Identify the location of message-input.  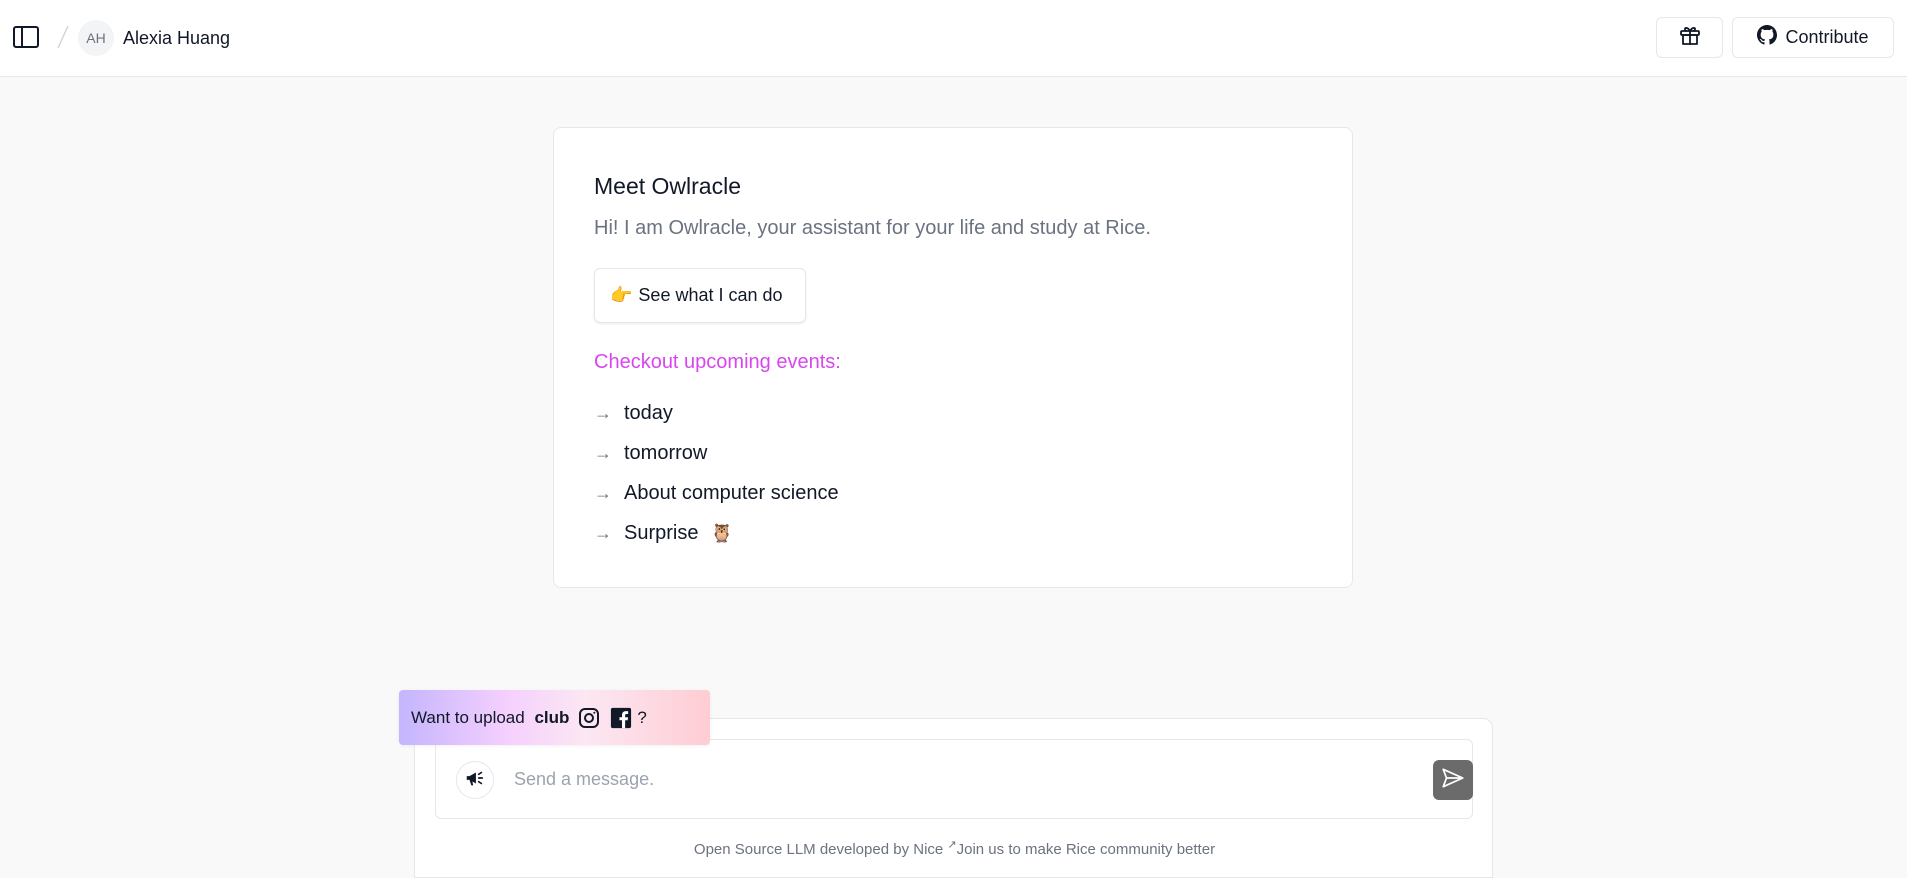
(954, 779).